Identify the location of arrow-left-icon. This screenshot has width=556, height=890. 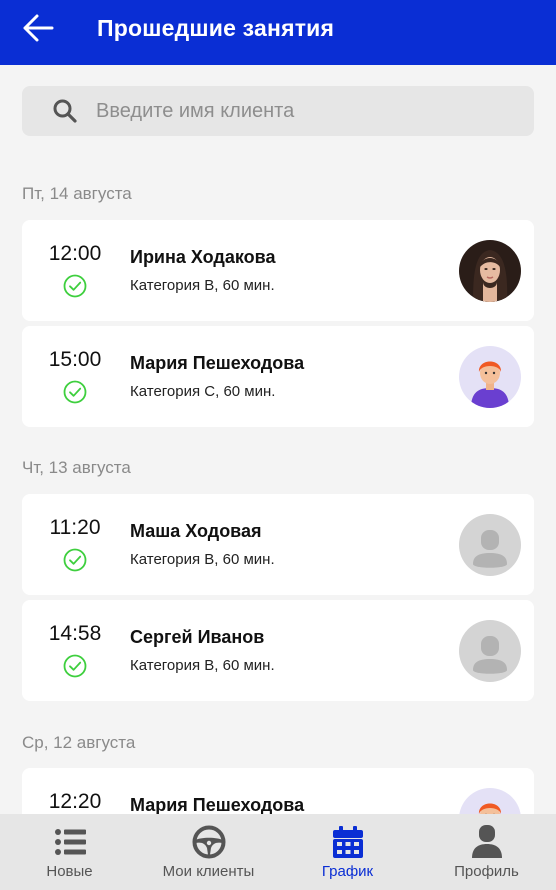
(38, 28).